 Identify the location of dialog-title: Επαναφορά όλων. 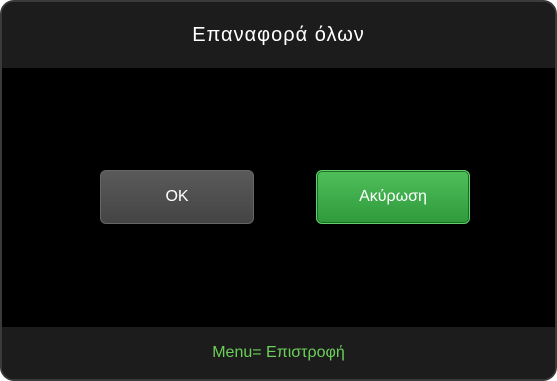
(278, 34).